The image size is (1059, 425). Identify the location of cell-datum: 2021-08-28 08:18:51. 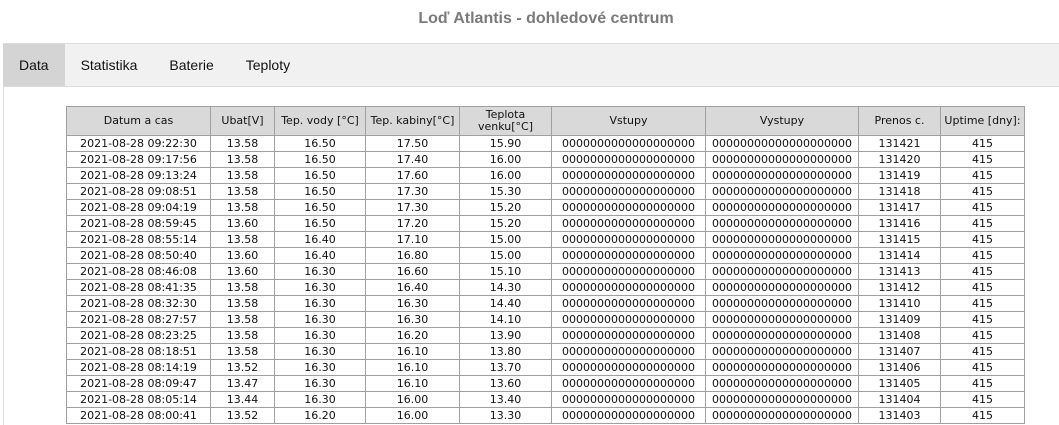
(138, 351).